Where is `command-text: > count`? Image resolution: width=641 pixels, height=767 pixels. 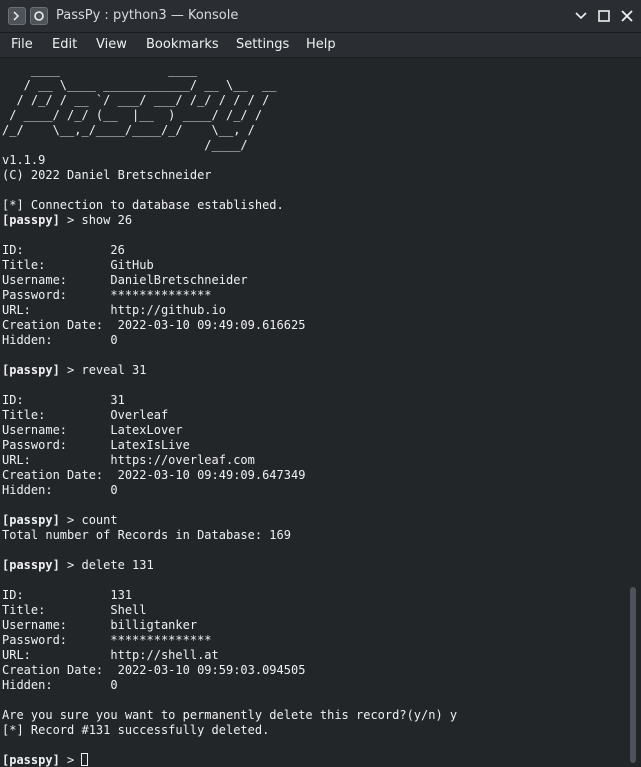
command-text: > count is located at coordinates (88, 520).